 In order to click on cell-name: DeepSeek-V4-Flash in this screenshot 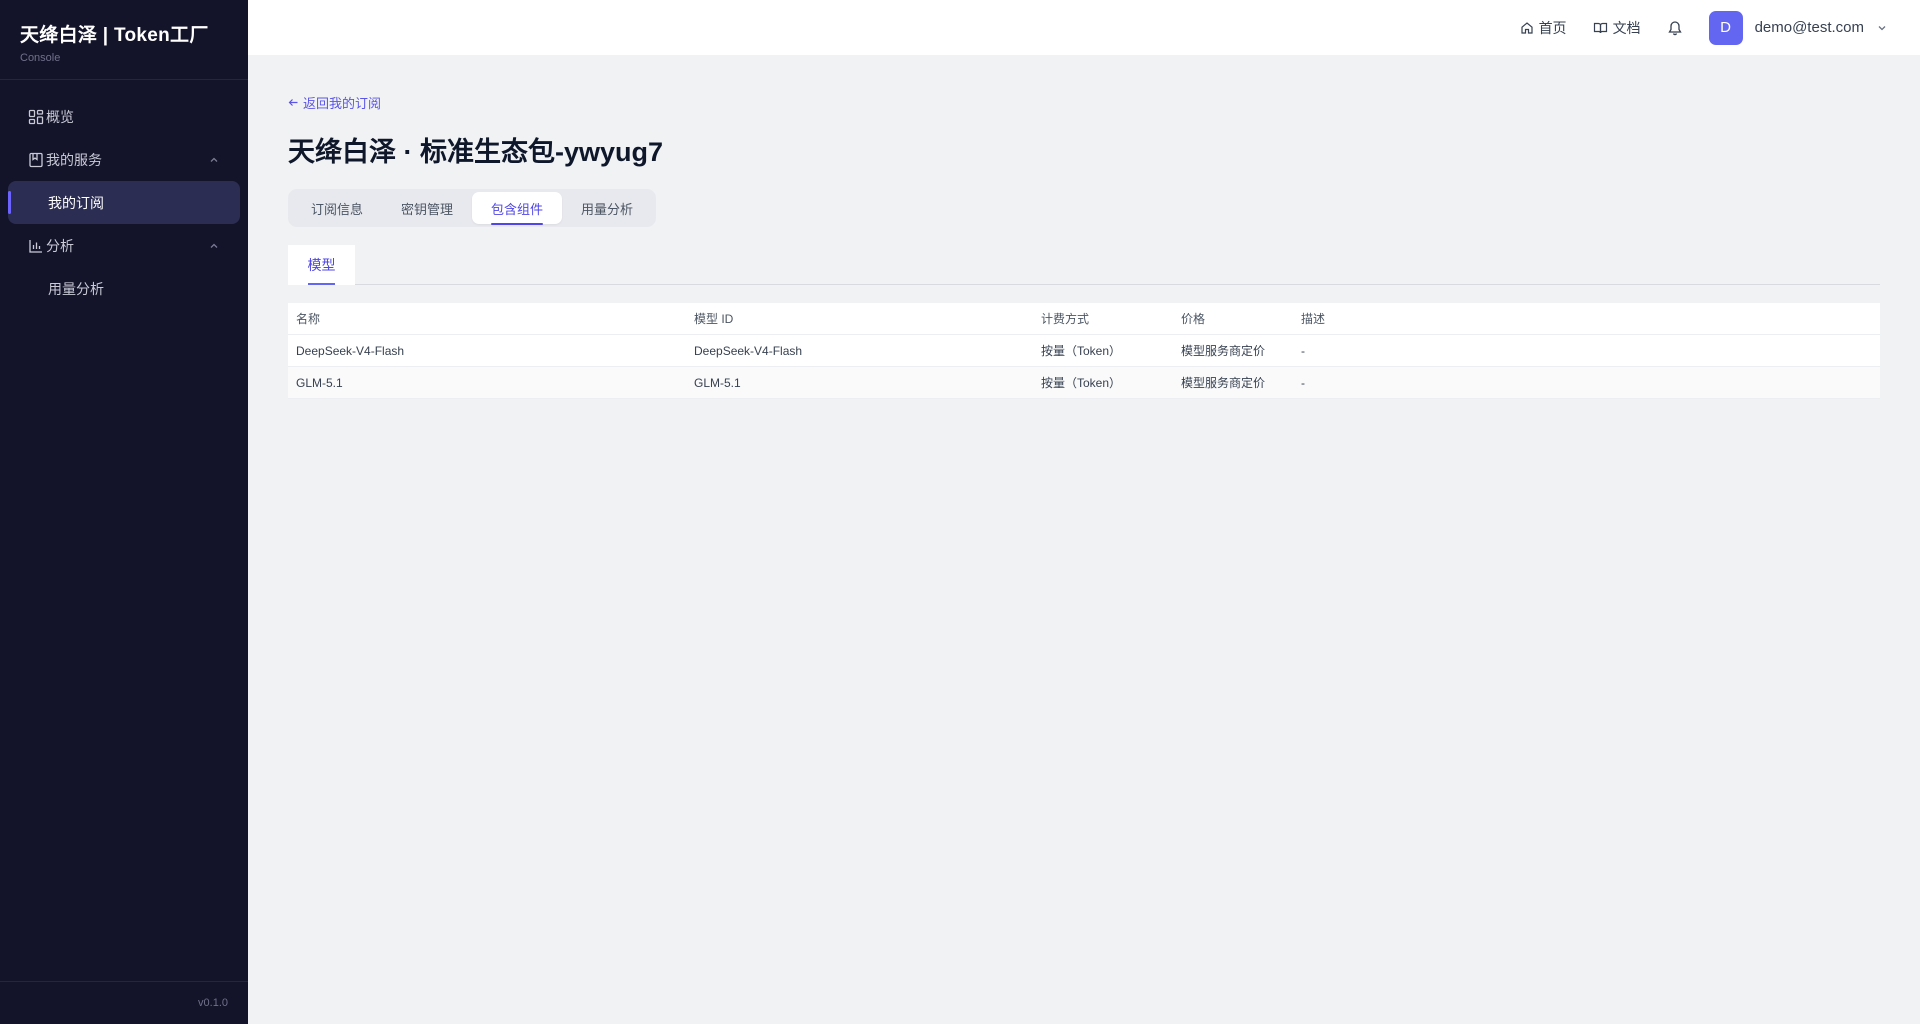, I will do `click(350, 350)`.